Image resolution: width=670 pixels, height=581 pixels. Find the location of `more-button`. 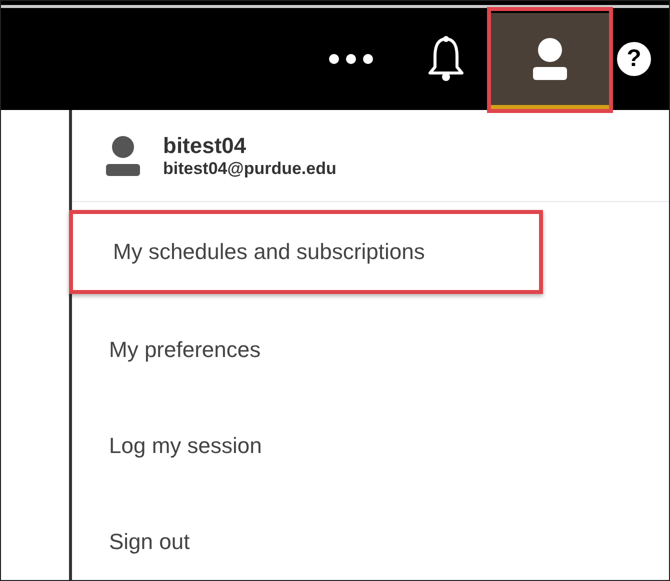

more-button is located at coordinates (351, 59).